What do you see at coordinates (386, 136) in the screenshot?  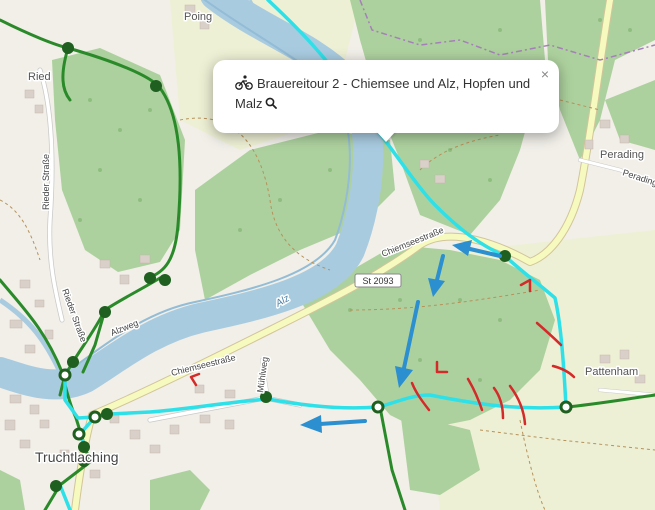 I see `popup-tip` at bounding box center [386, 136].